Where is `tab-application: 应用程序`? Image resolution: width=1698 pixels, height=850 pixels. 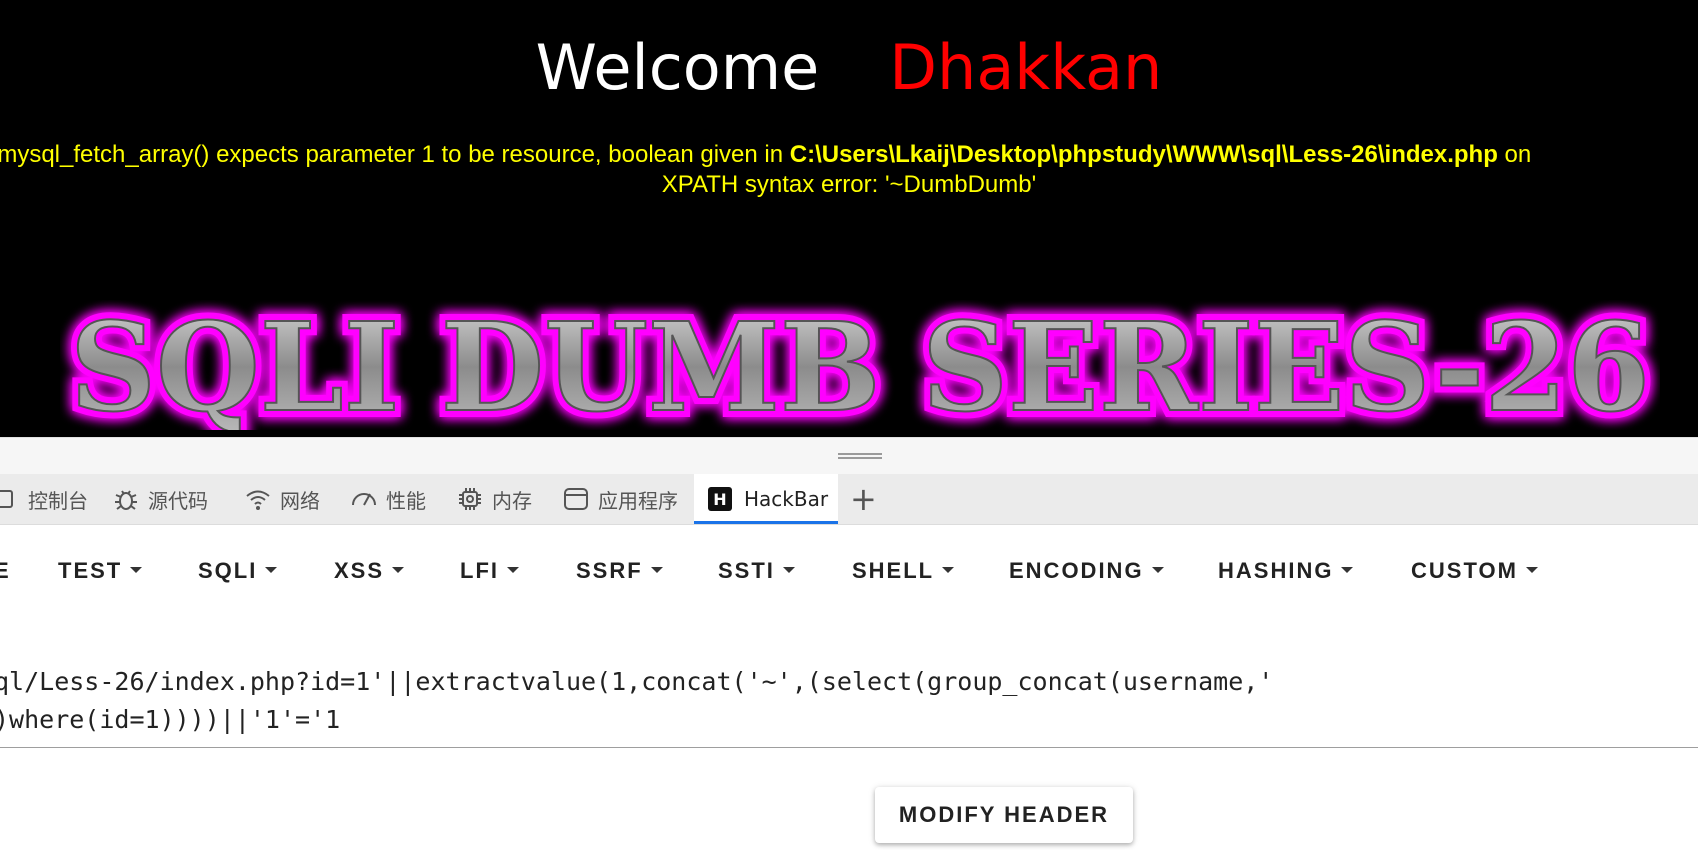
tab-application: 应用程序 is located at coordinates (620, 499).